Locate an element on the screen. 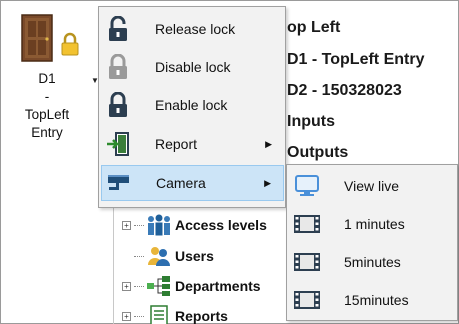 The height and width of the screenshot is (324, 459). lock-badge-icon is located at coordinates (70, 44).